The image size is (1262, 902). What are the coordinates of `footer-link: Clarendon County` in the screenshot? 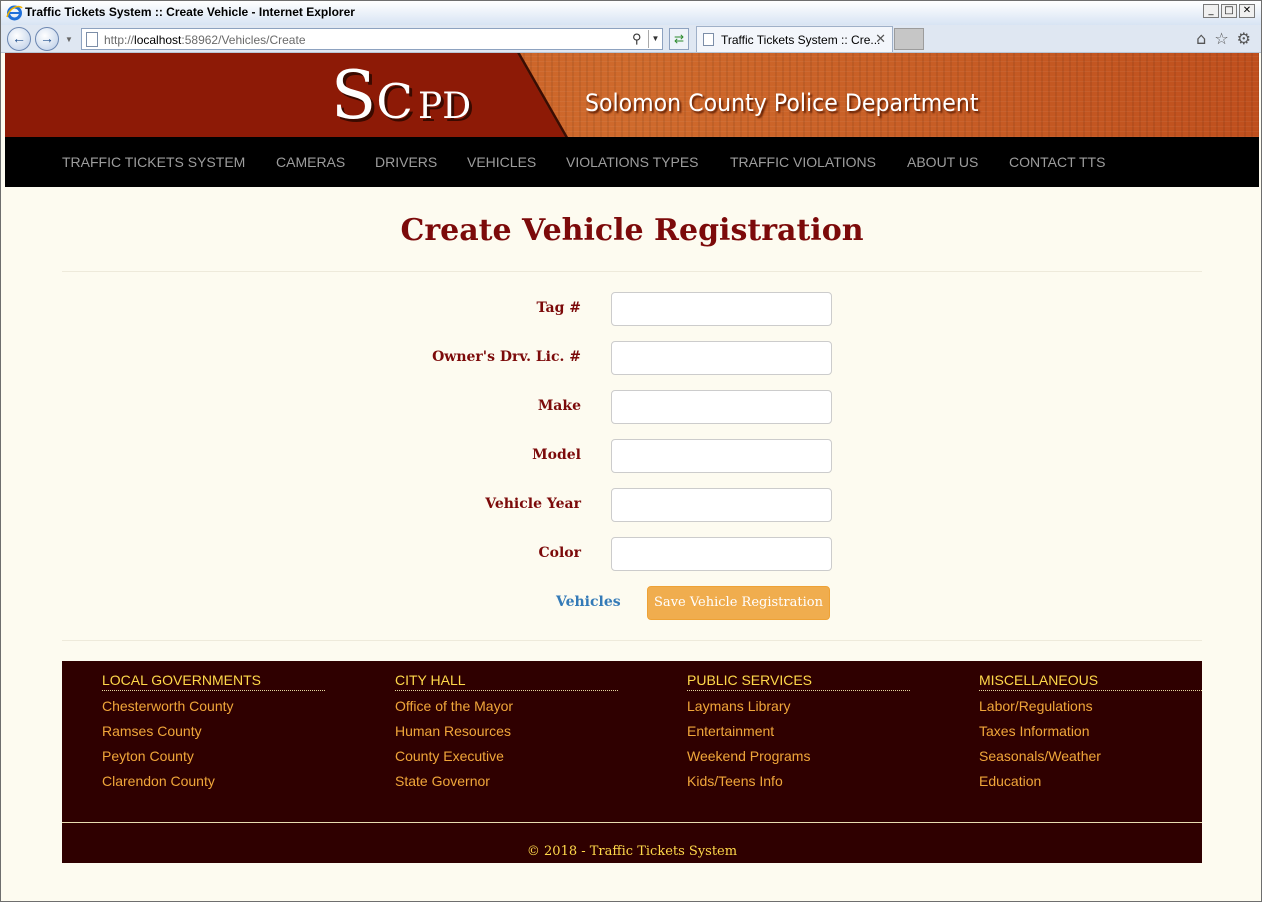 It's located at (213, 782).